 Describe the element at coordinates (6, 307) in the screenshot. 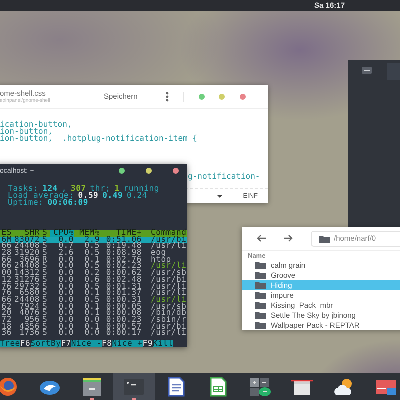

I see `table-cell-text: 62` at that location.